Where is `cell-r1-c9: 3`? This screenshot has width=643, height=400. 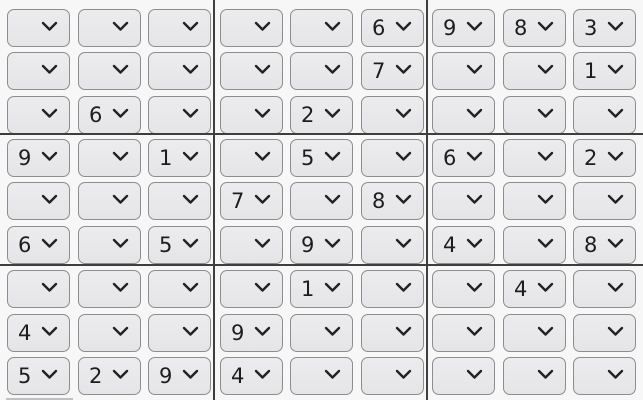
cell-r1-c9: 3 is located at coordinates (604, 28).